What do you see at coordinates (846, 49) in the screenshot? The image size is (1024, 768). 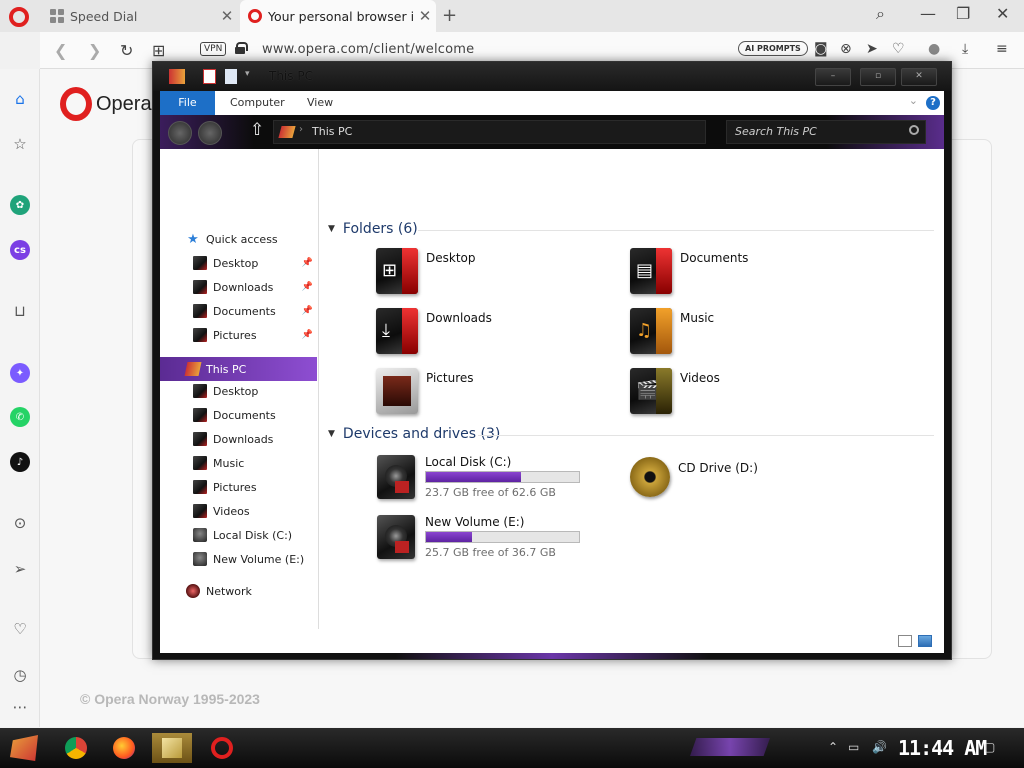 I see `block-ads-icon: ⊗` at bounding box center [846, 49].